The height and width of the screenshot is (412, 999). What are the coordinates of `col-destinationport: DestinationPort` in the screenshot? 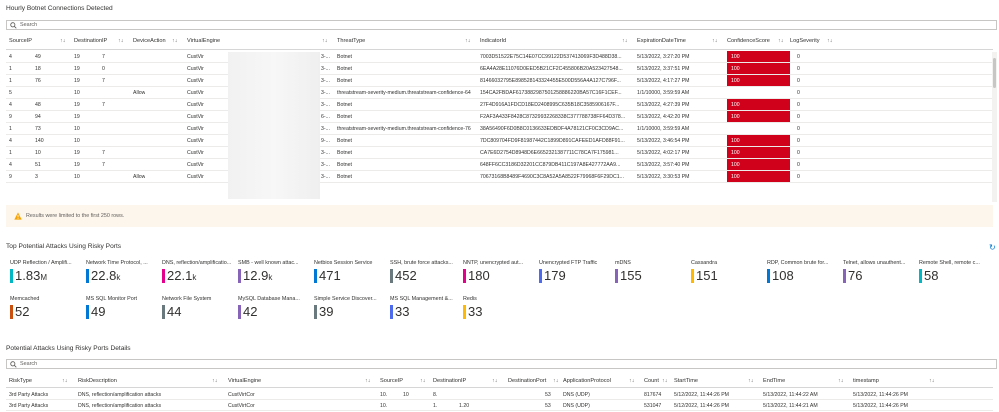 It's located at (527, 381).